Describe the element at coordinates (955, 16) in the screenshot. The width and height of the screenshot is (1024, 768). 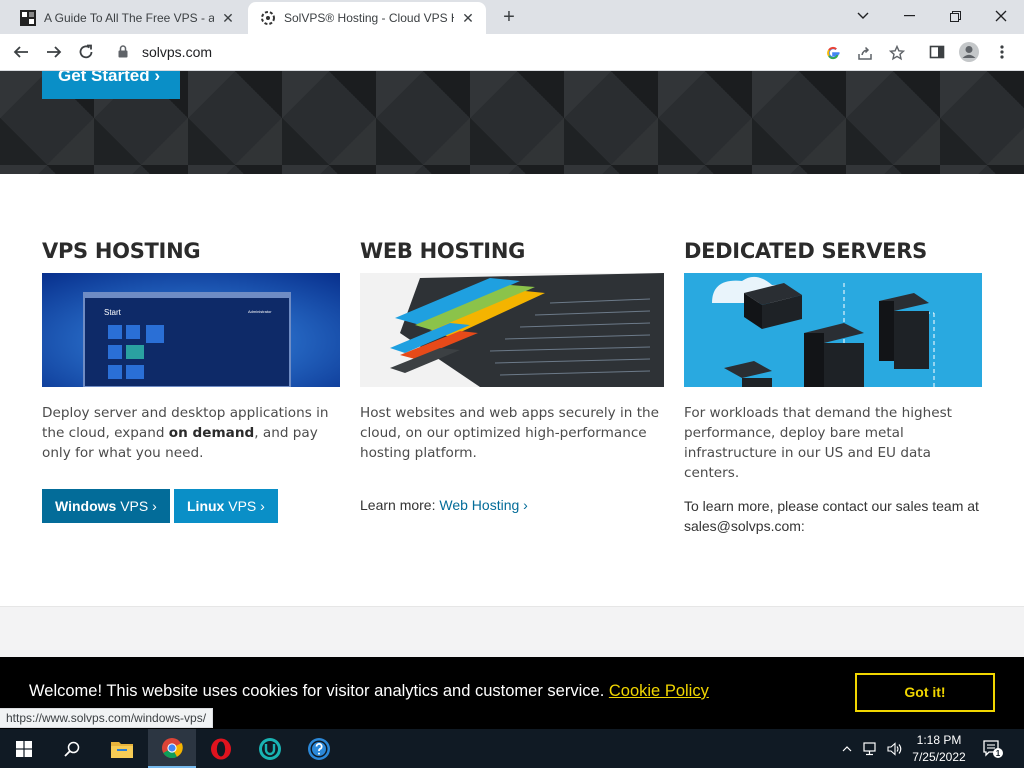
I see `restore-icon` at that location.